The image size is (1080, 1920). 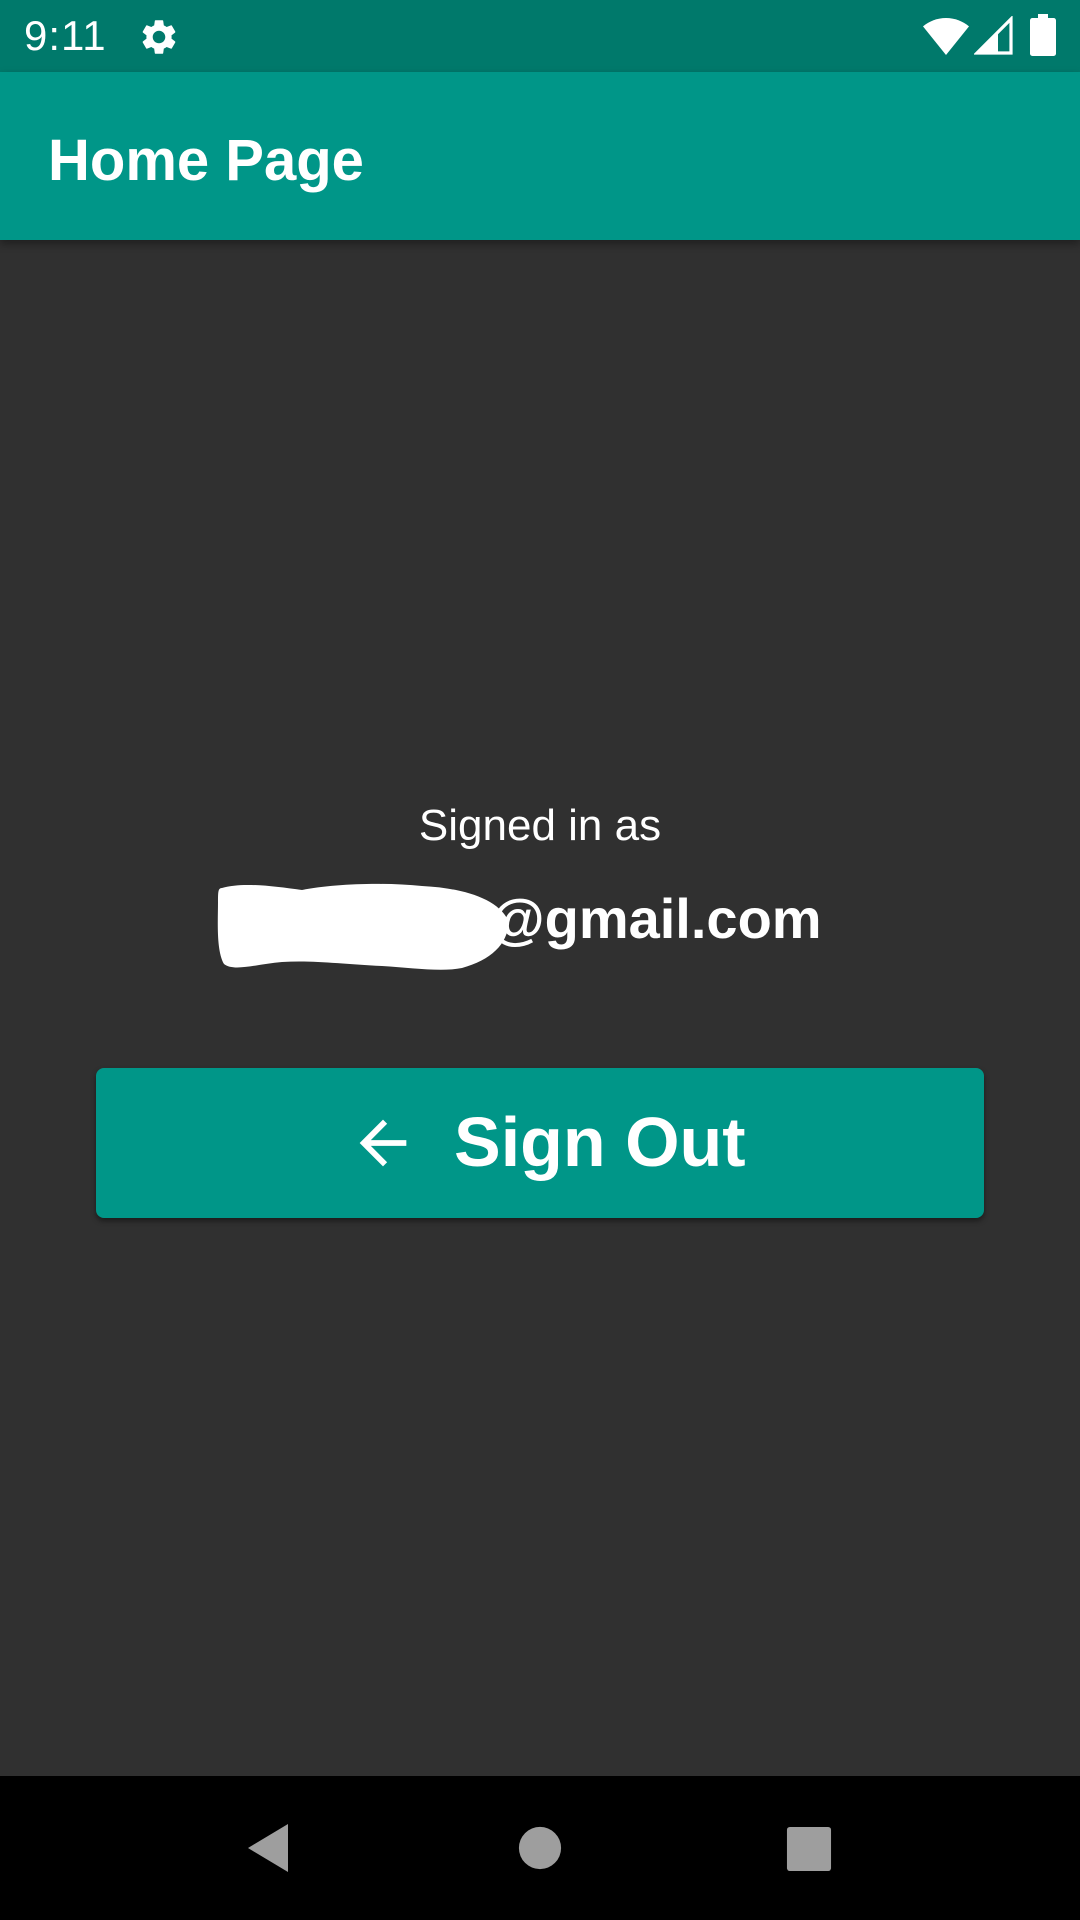 I want to click on navigation-bar, so click(x=540, y=1848).